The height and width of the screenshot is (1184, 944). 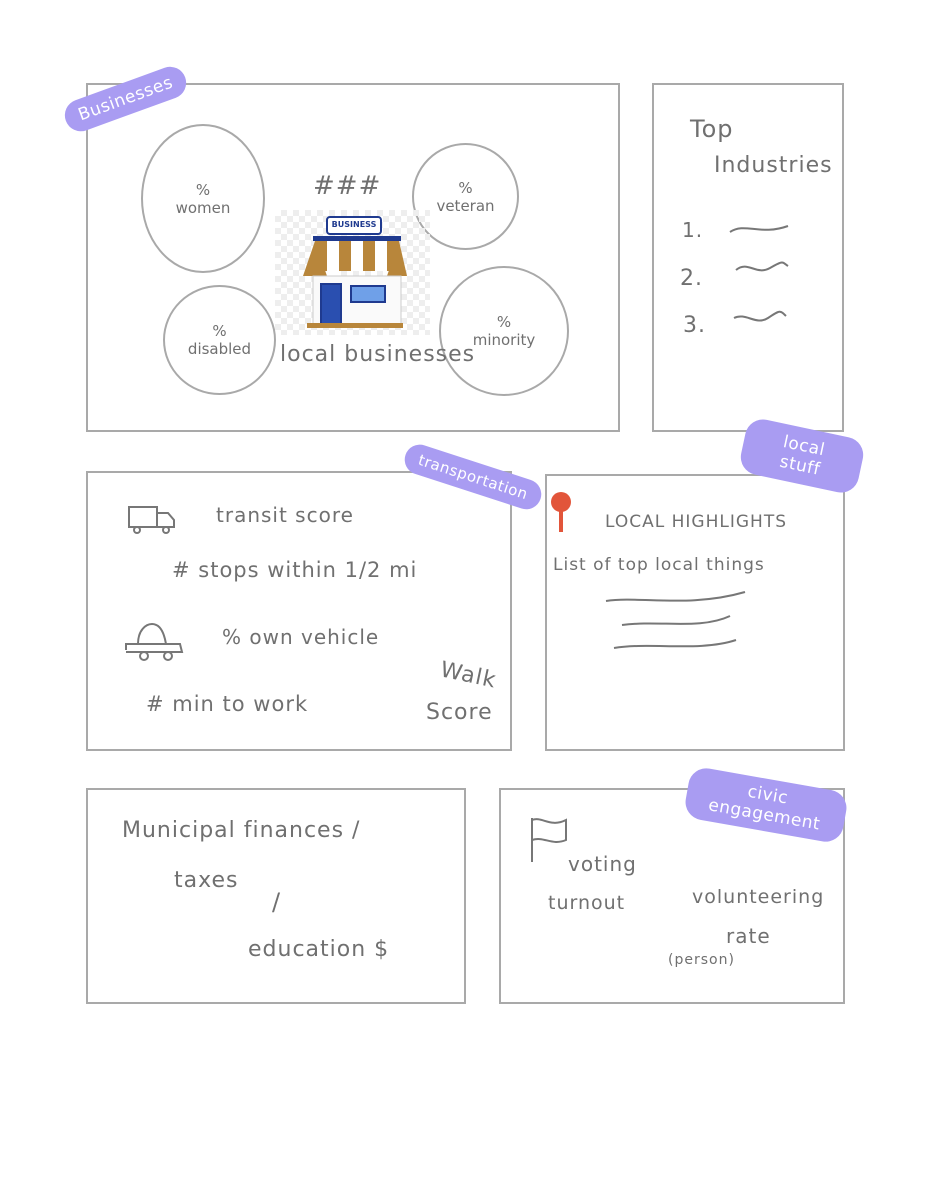 What do you see at coordinates (549, 840) in the screenshot?
I see `flag-icon` at bounding box center [549, 840].